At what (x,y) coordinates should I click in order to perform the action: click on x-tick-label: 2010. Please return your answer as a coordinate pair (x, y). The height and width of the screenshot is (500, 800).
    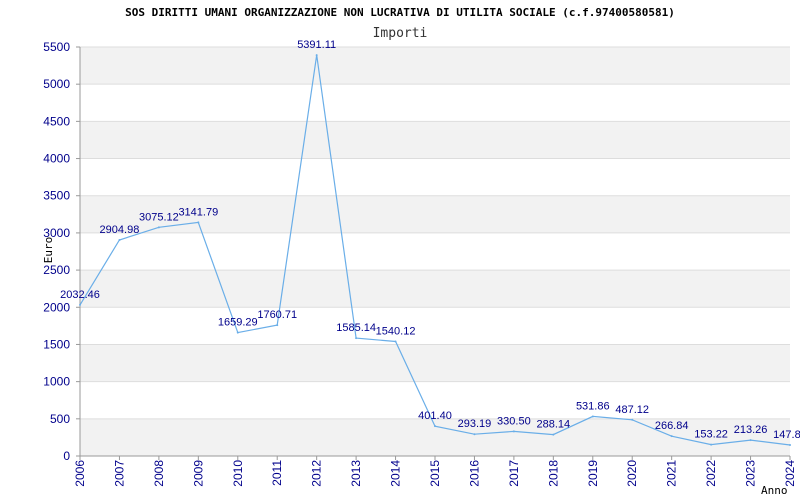
    Looking at the image, I should click on (238, 473).